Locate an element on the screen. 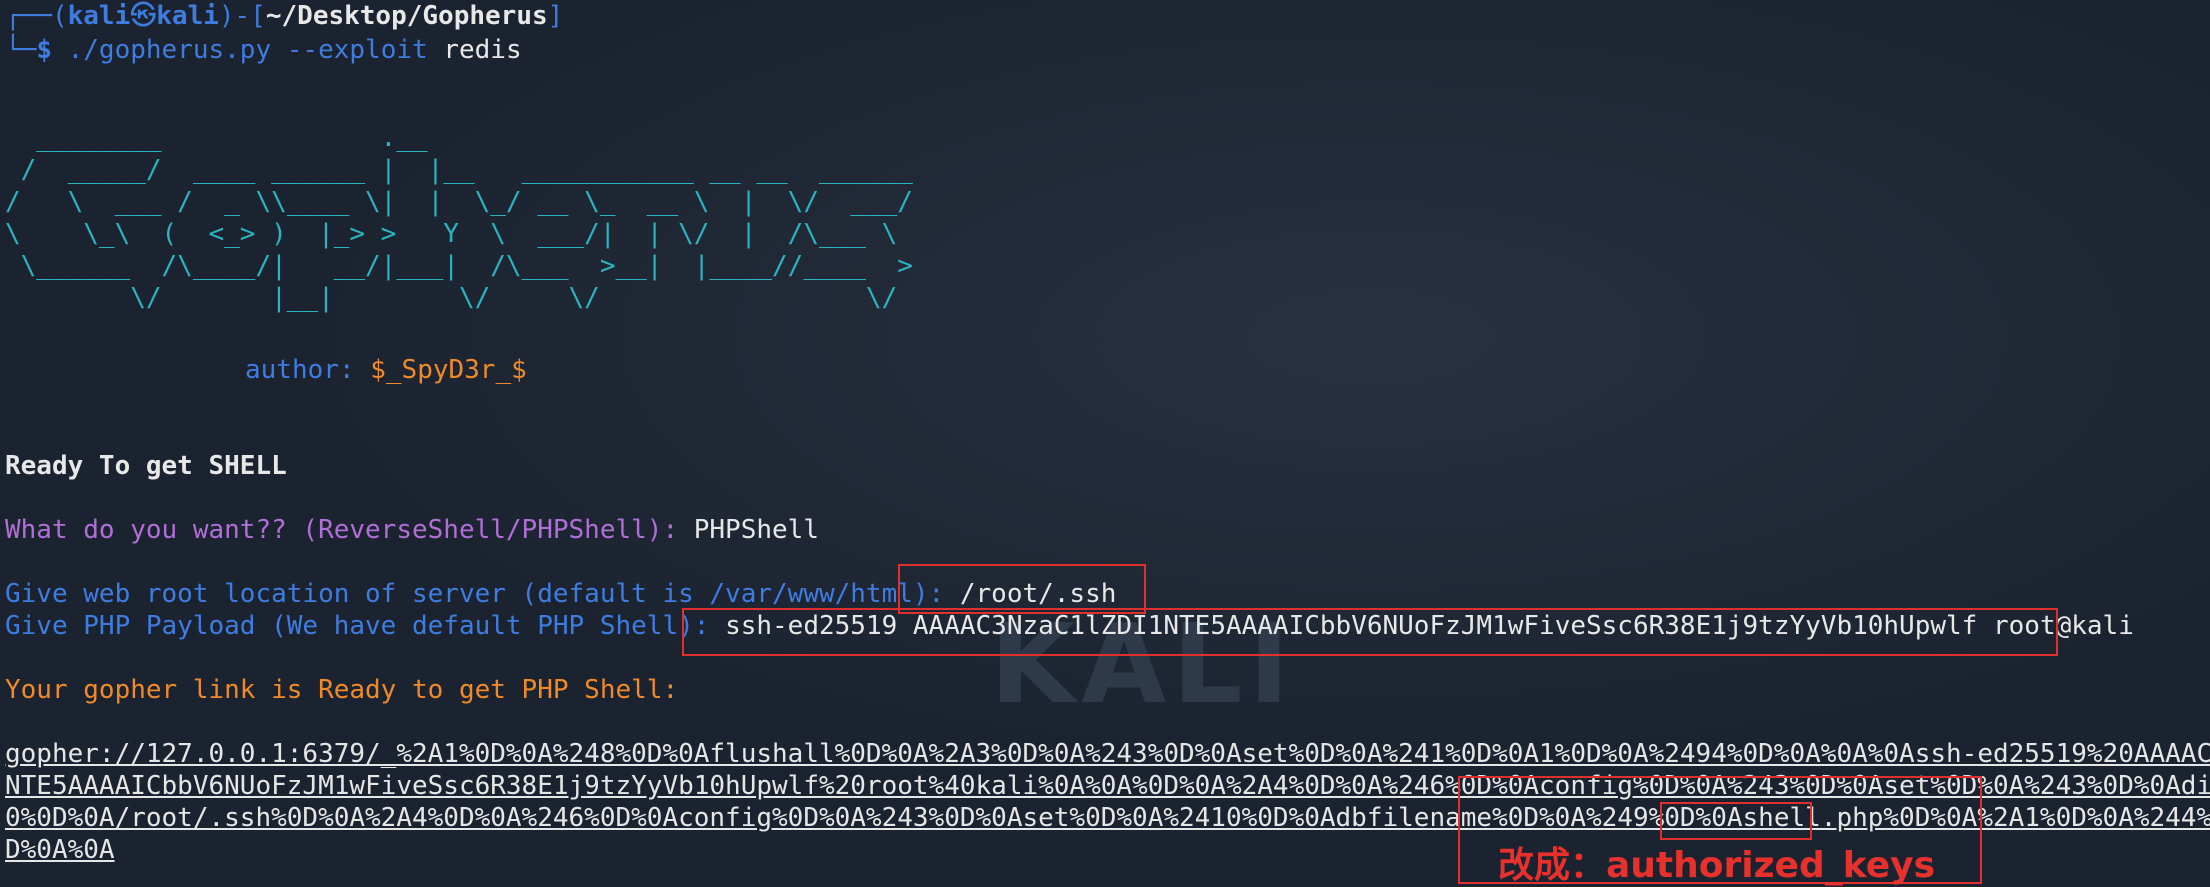 This screenshot has height=887, width=2210. command-option: --exploit is located at coordinates (357, 50).